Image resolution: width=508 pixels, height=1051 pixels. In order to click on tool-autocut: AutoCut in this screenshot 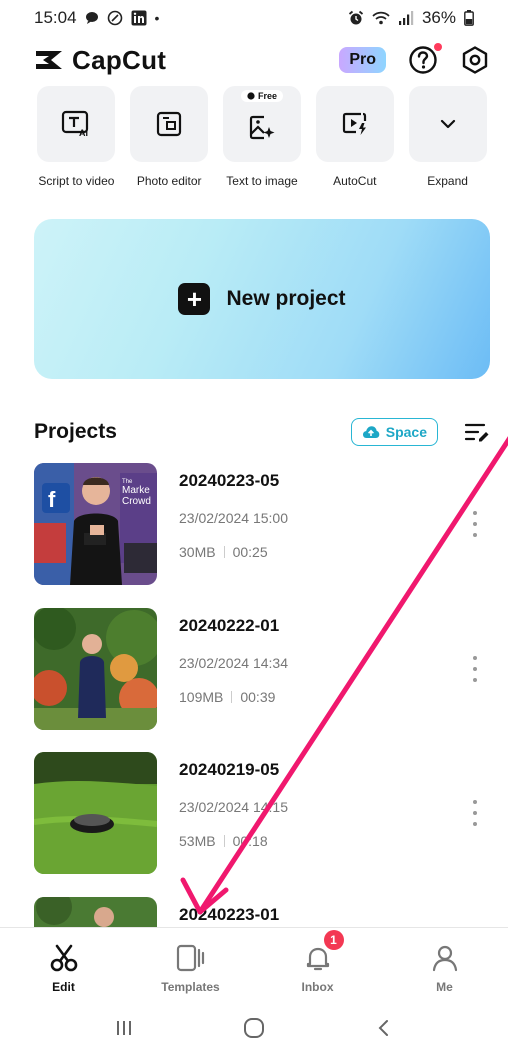, I will do `click(354, 137)`.